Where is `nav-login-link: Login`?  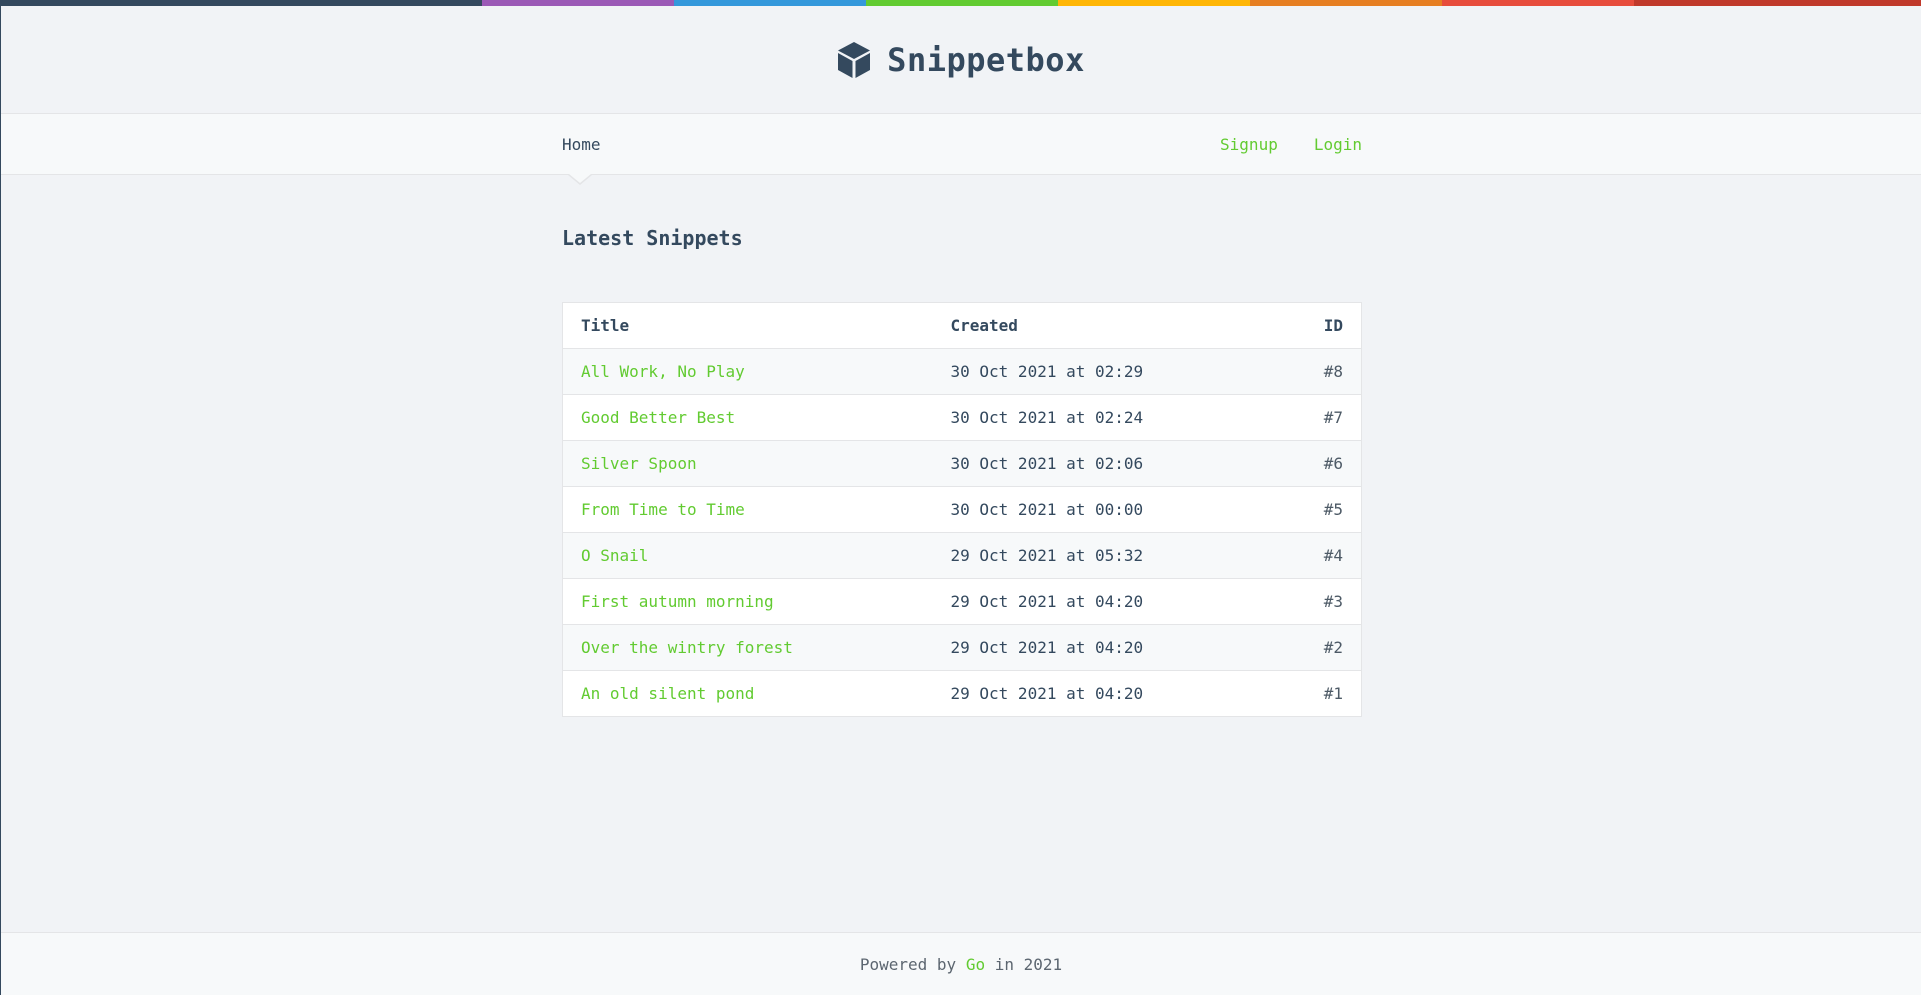
nav-login-link: Login is located at coordinates (1338, 144).